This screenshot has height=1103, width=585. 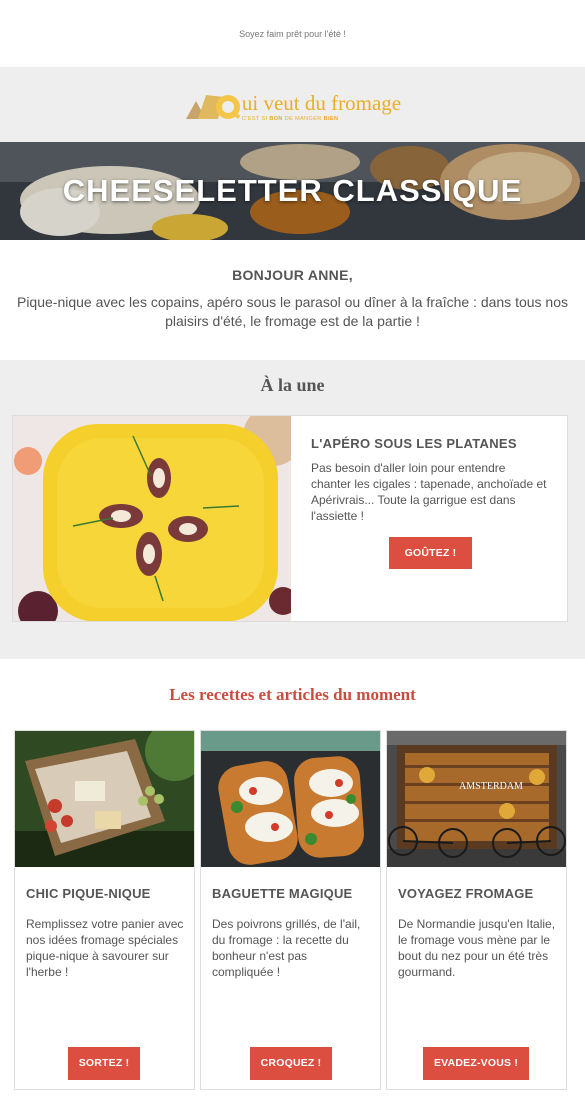 What do you see at coordinates (465, 893) in the screenshot?
I see `card-heading: VOYAGEZ FROMAGE` at bounding box center [465, 893].